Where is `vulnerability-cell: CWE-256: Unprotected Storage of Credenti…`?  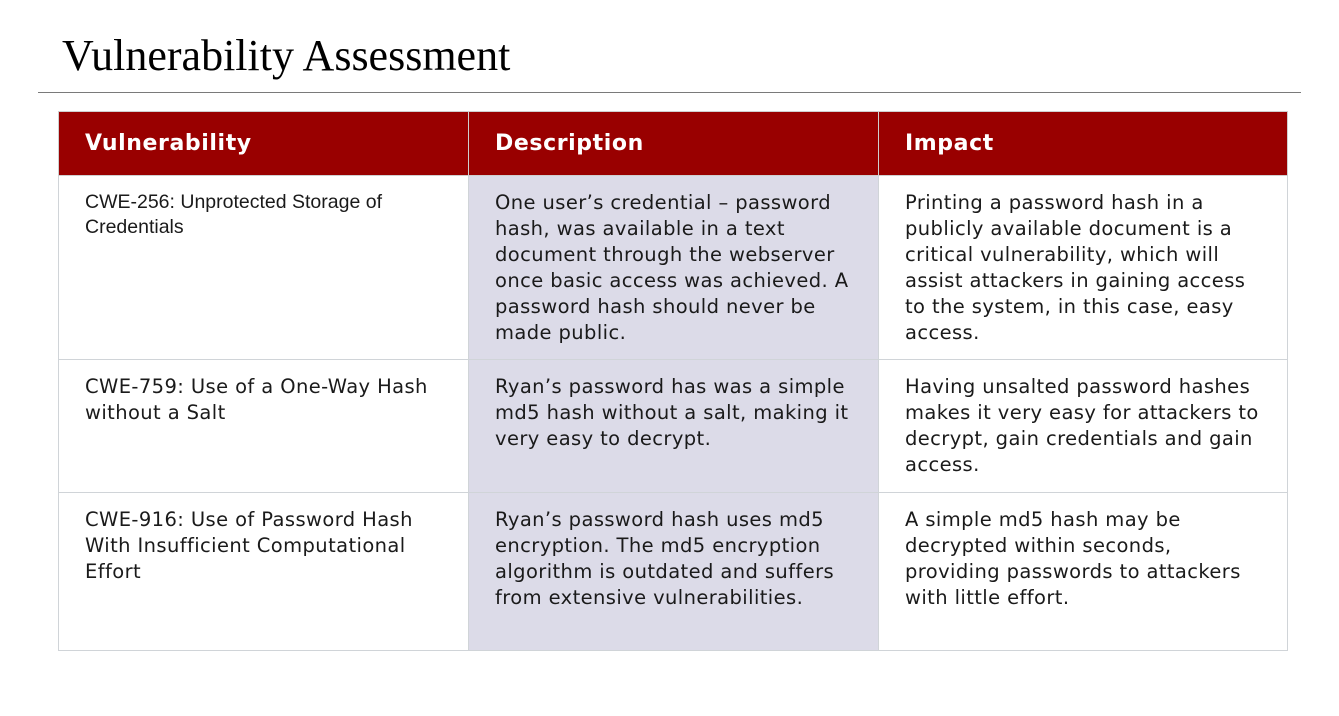
vulnerability-cell: CWE-256: Unprotected Storage of Credenti… is located at coordinates (263, 267).